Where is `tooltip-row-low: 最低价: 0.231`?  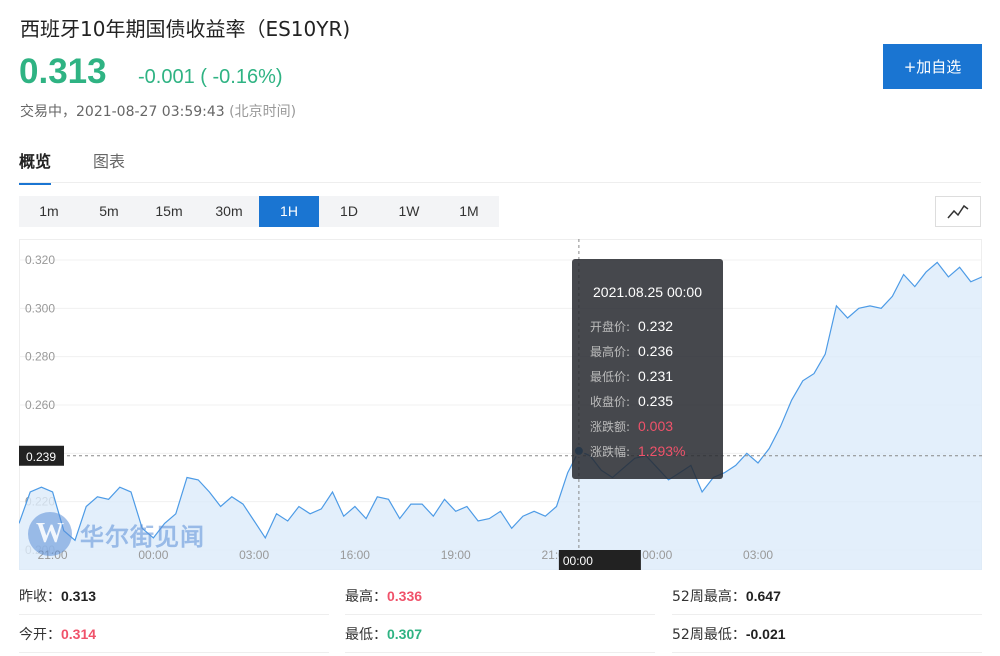
tooltip-row-low: 最低价: 0.231 is located at coordinates (631, 376).